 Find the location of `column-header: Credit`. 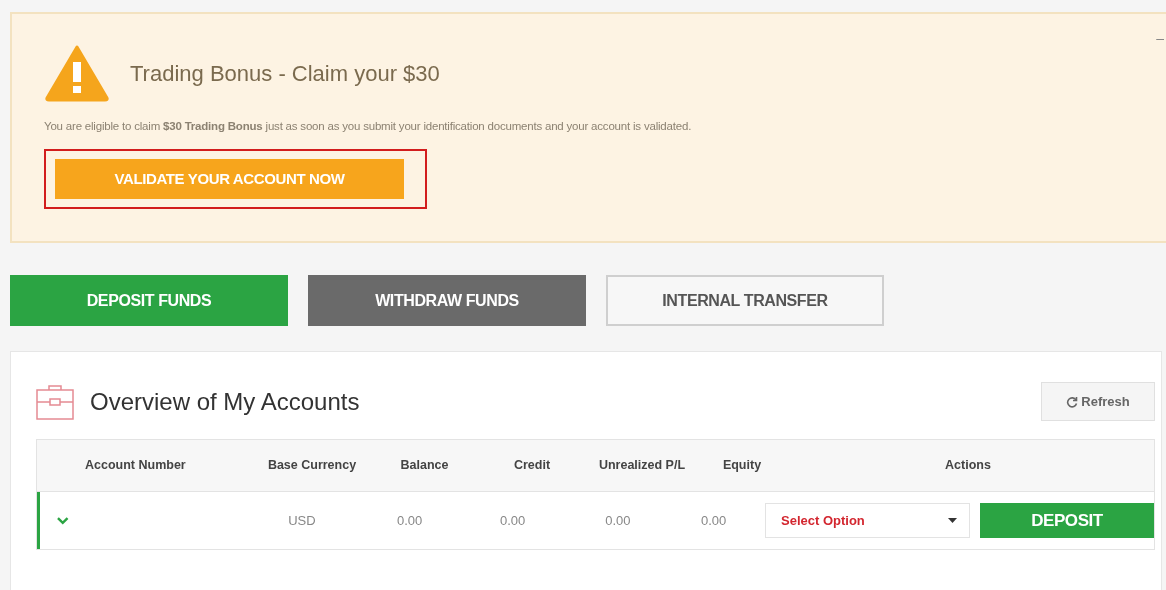

column-header: Credit is located at coordinates (532, 465).